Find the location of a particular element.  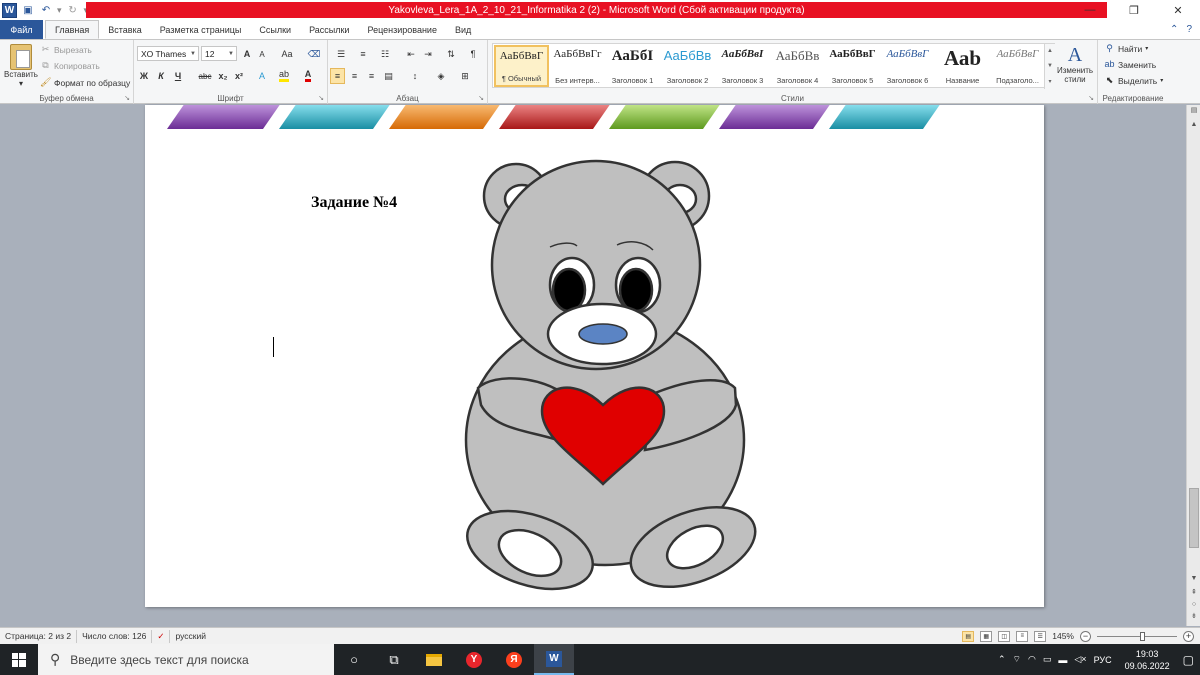

find-button: ⚲ Найти ▾ is located at coordinates (1126, 48).